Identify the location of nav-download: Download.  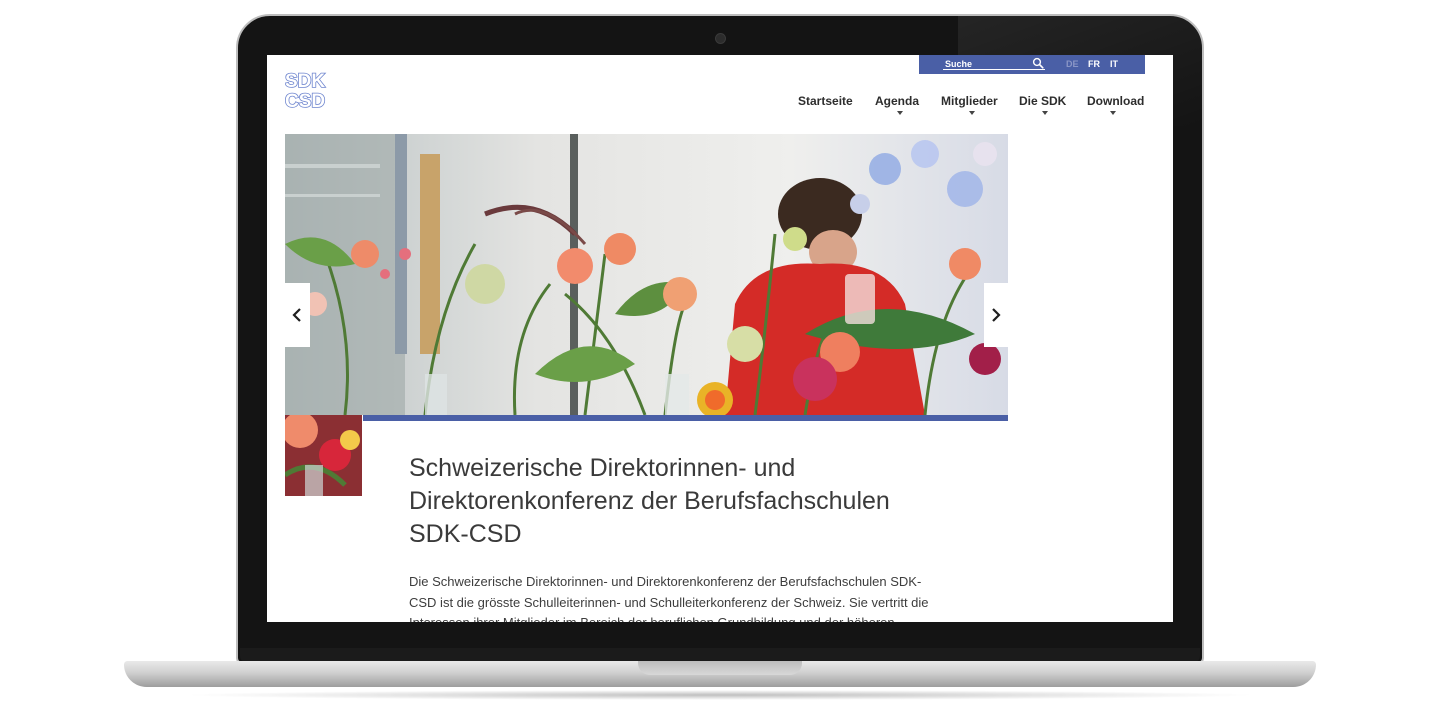
(1115, 101).